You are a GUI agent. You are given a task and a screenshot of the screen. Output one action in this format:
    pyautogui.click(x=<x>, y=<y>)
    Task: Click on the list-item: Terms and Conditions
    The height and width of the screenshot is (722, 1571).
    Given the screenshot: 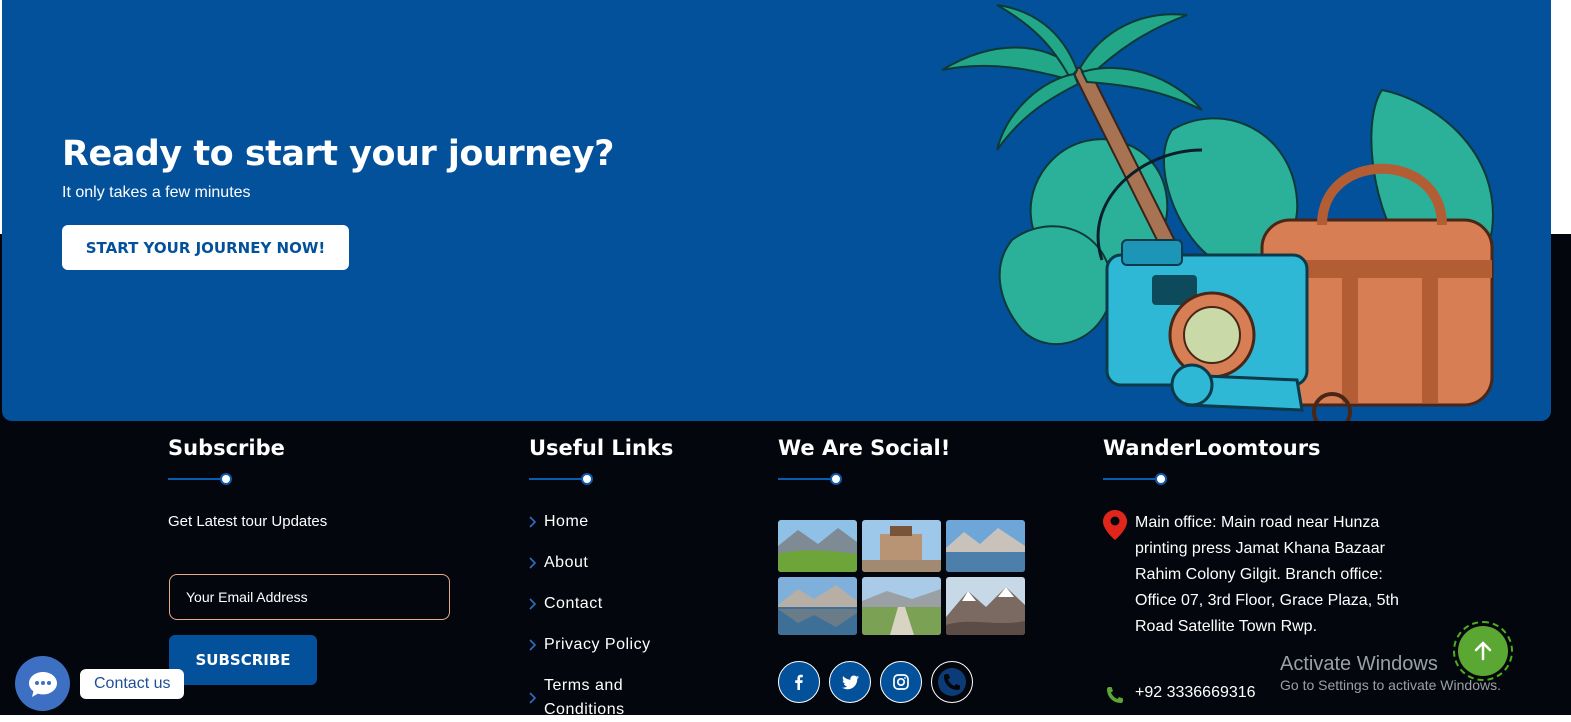 What is the action you would take?
    pyautogui.click(x=590, y=696)
    